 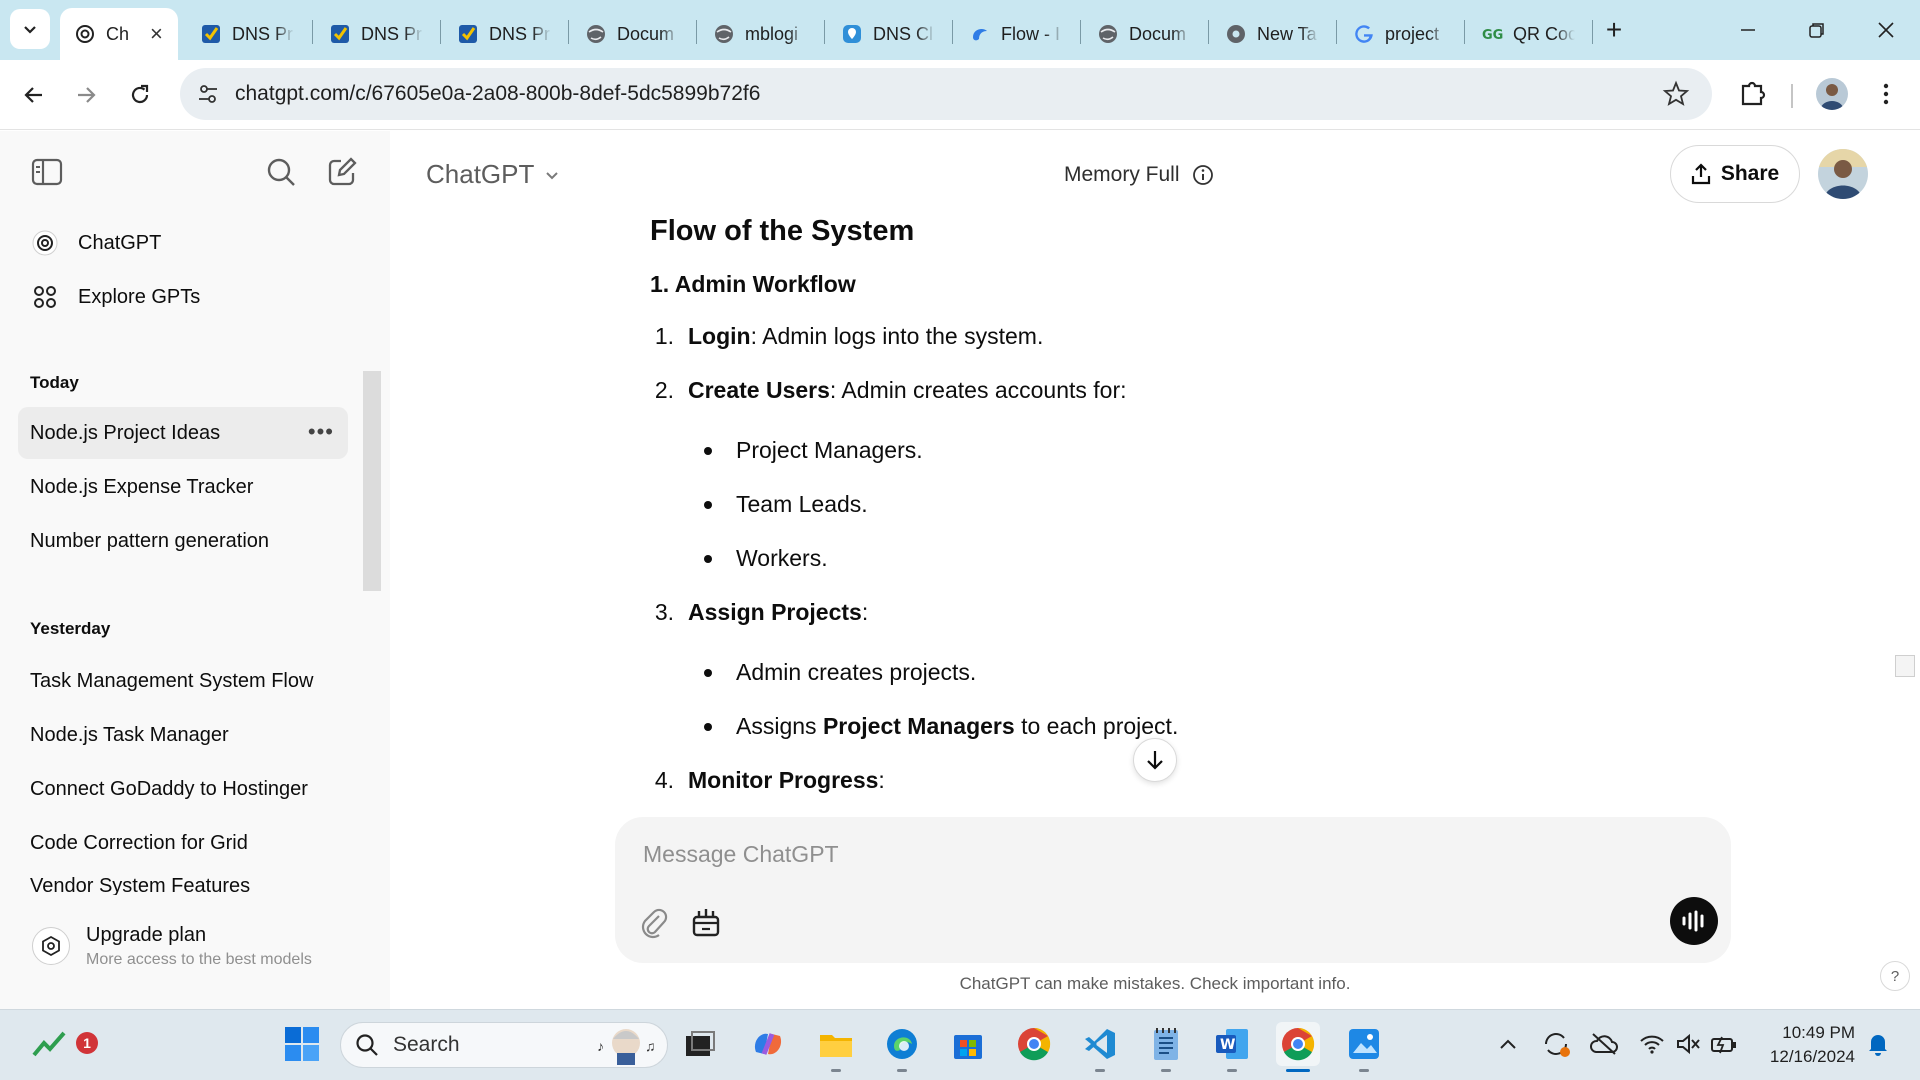 I want to click on chat-history-item: Vendor System Features, so click(x=183, y=883).